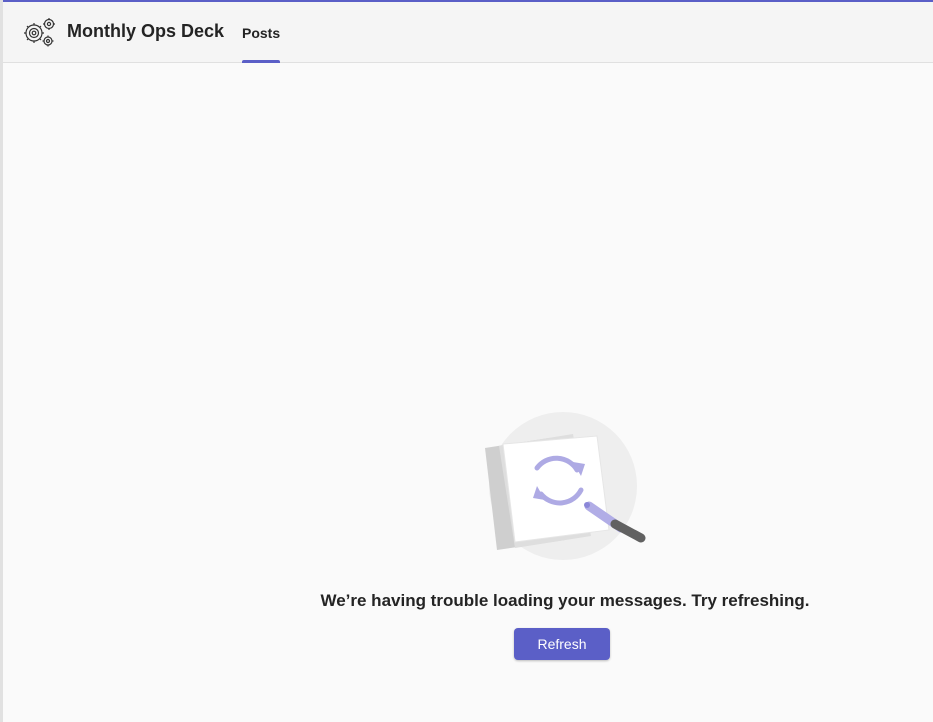 The width and height of the screenshot is (933, 722). What do you see at coordinates (261, 61) in the screenshot?
I see `active-tab-indicator` at bounding box center [261, 61].